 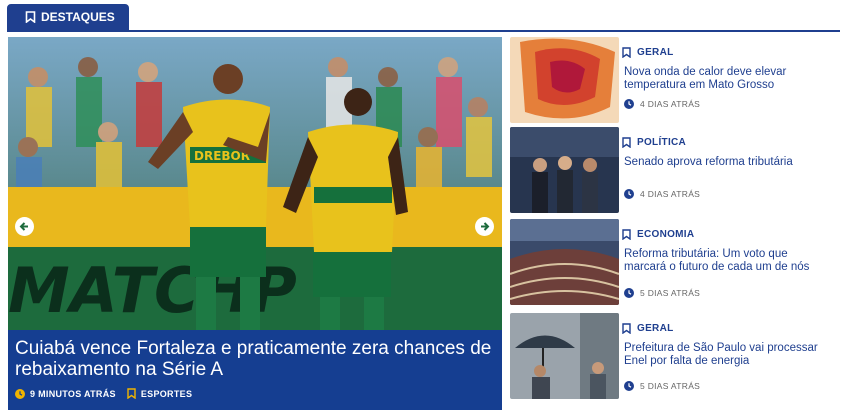 I want to click on section-label: DESTAQUES, so click(x=78, y=17).